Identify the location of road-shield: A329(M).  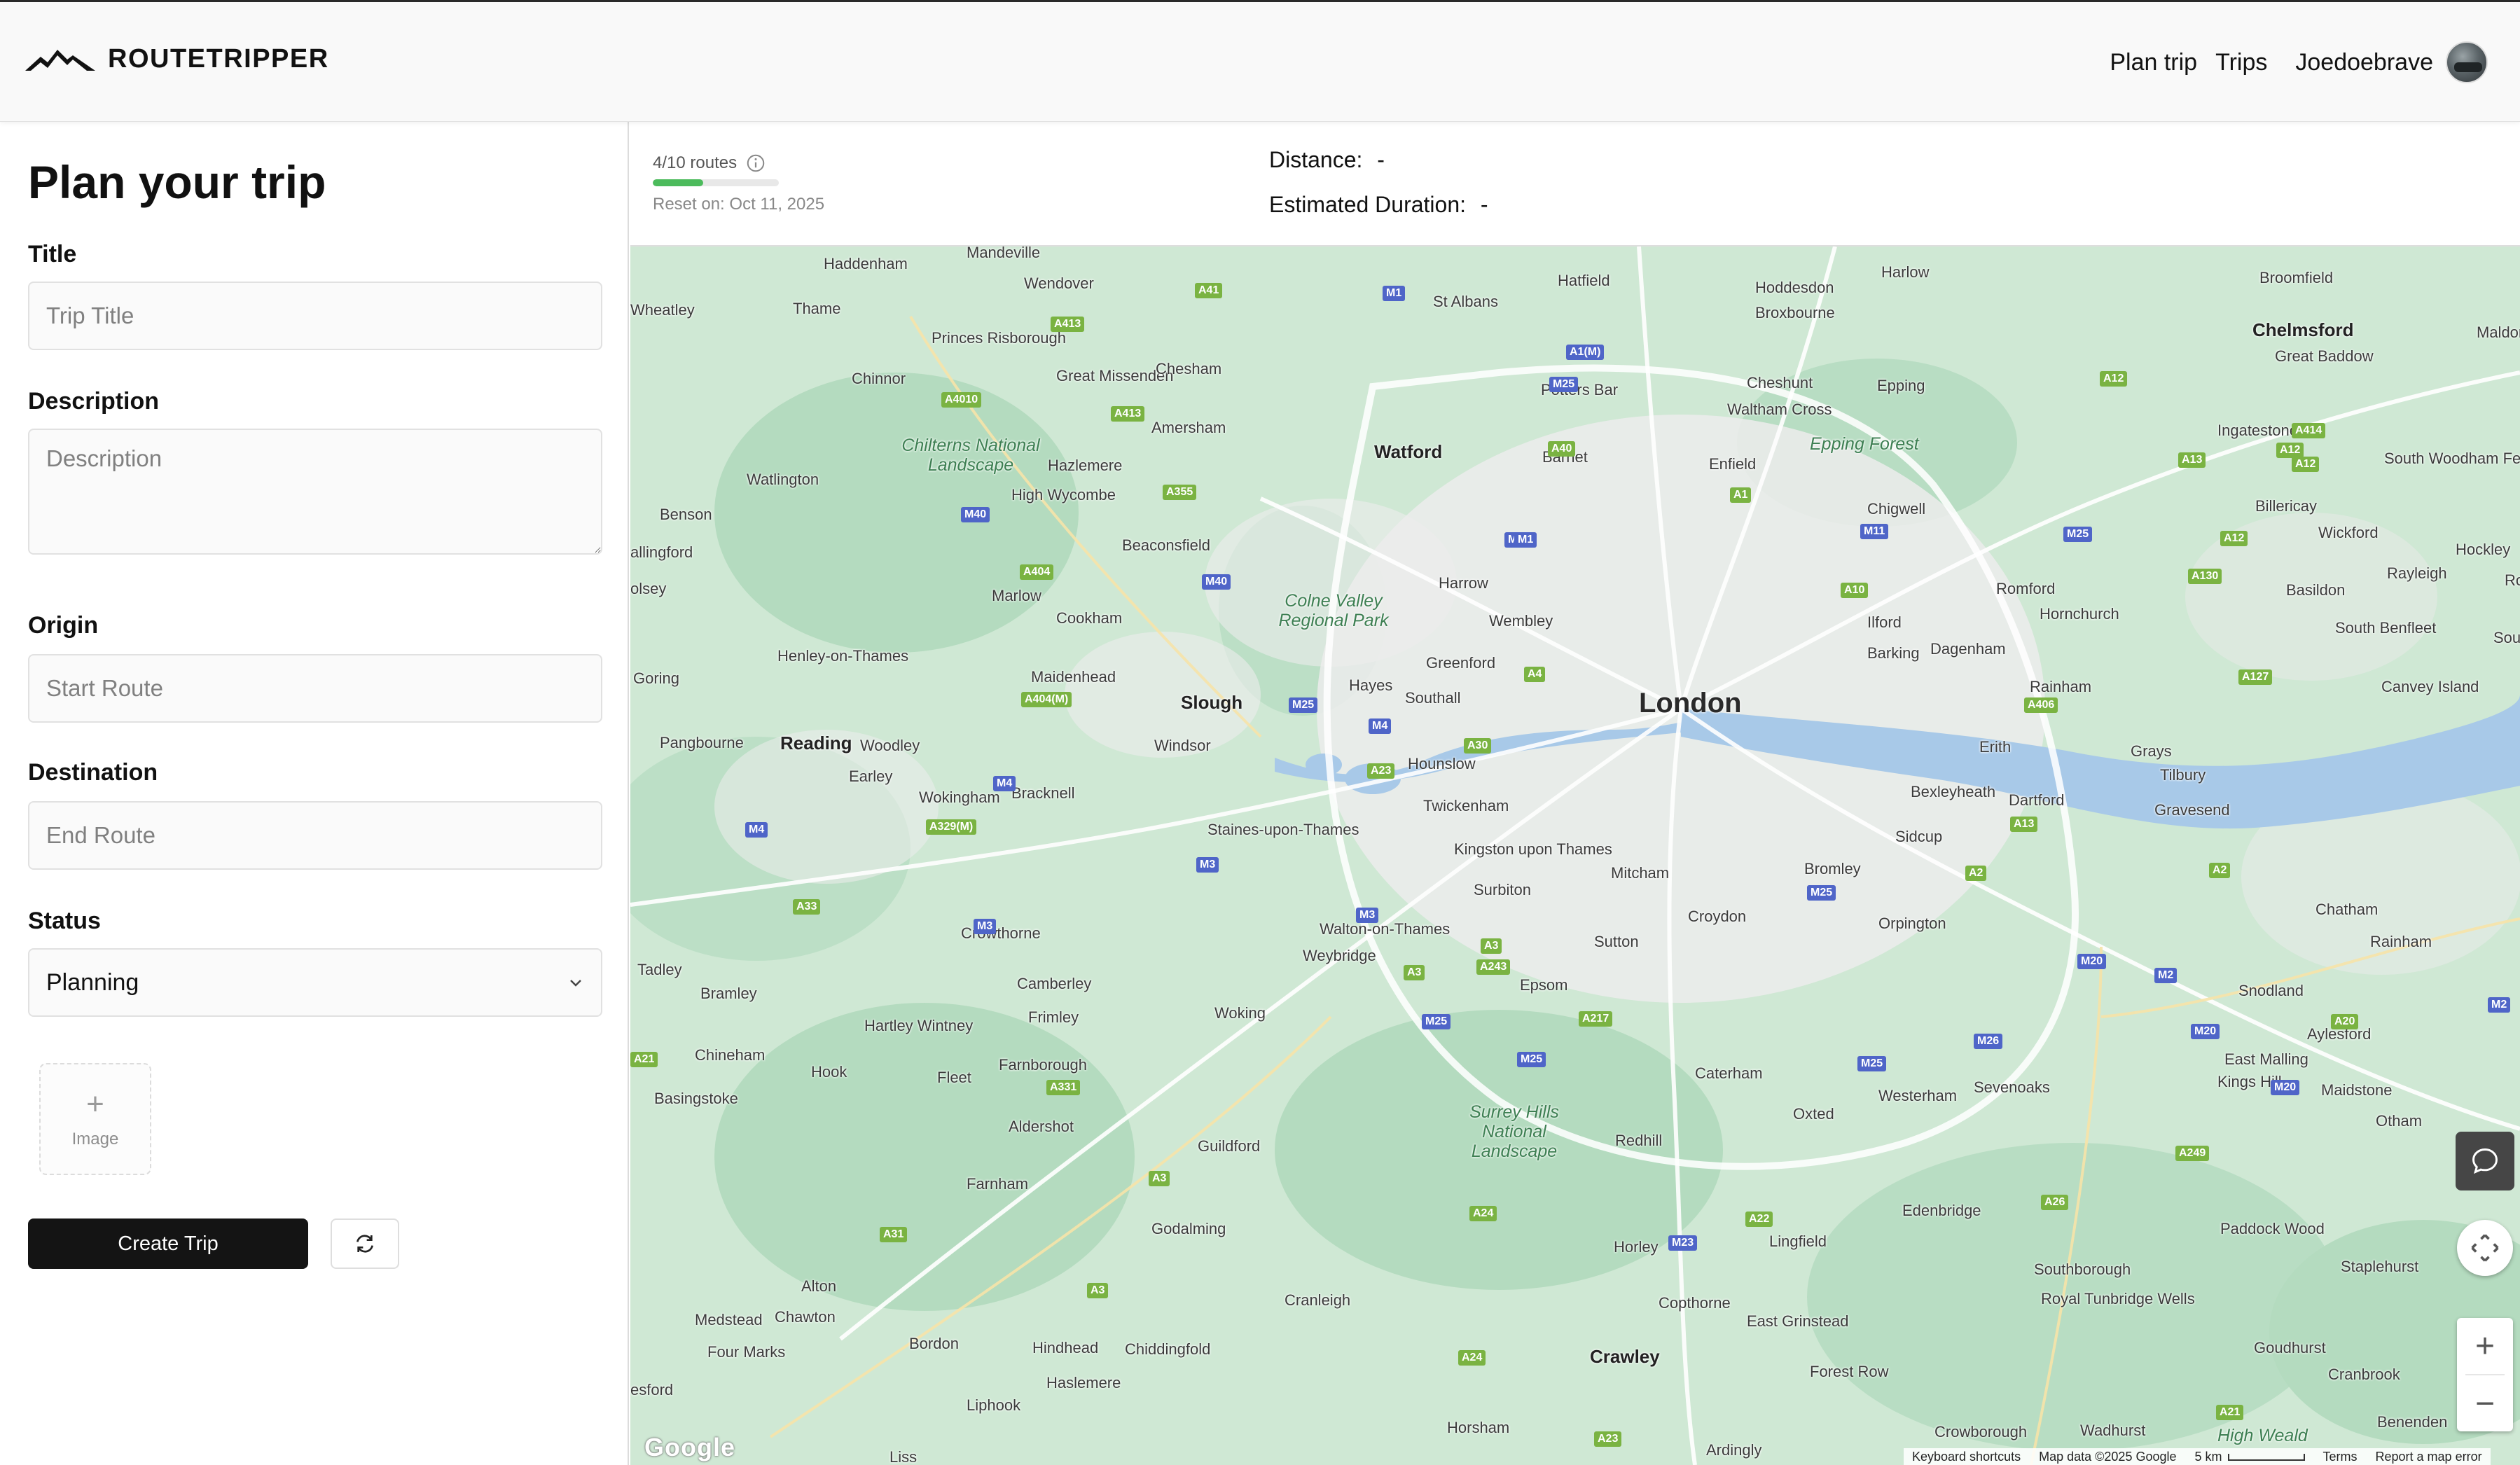
(951, 827).